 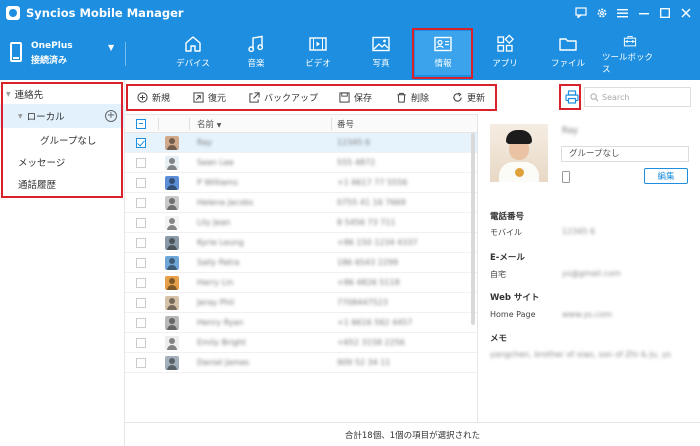 What do you see at coordinates (301, 363) in the screenshot?
I see `table-row: Daniel James 909 52 34 11` at bounding box center [301, 363].